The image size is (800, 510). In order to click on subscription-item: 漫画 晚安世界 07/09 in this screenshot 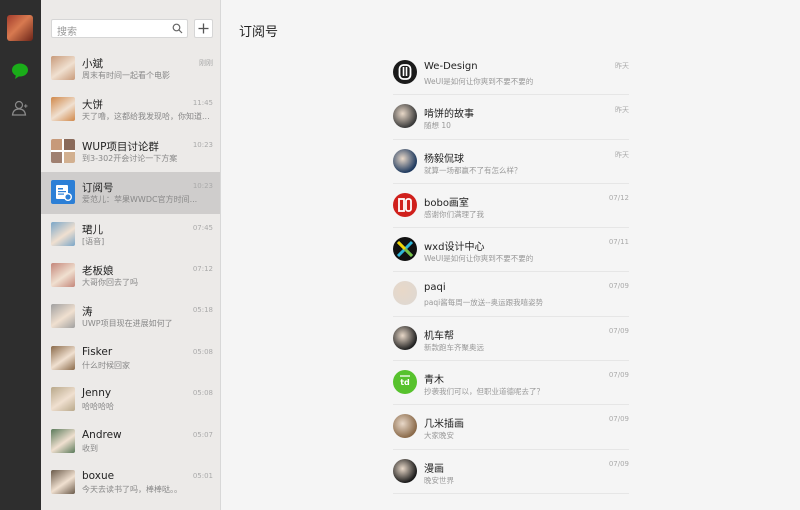, I will do `click(511, 472)`.